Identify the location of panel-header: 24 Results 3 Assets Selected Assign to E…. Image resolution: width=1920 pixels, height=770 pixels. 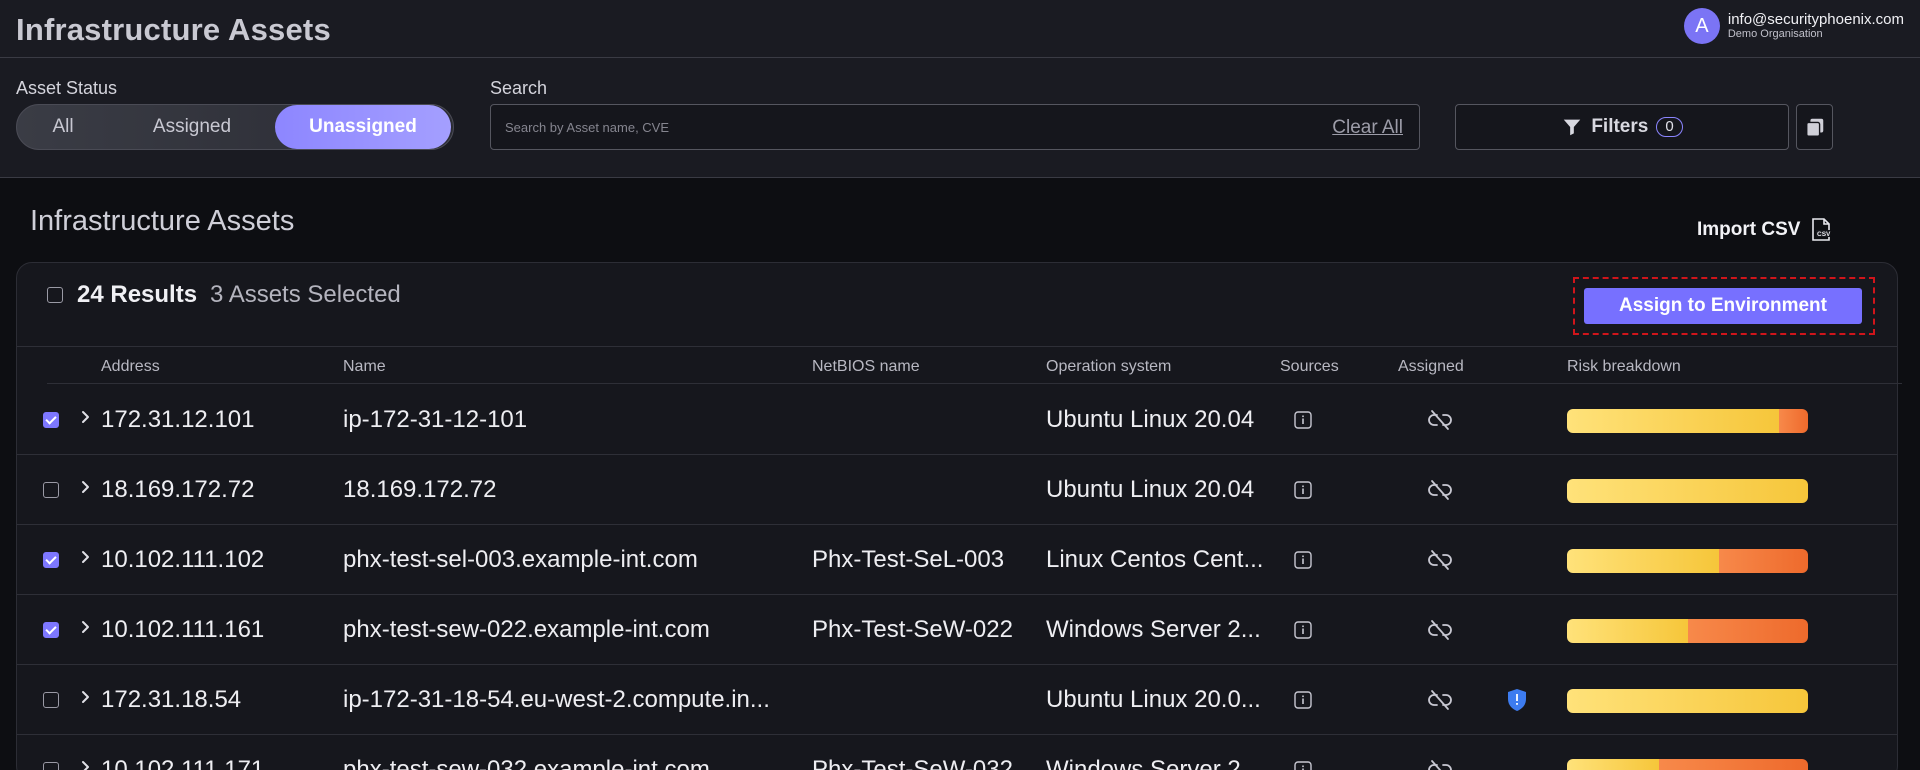
(957, 305).